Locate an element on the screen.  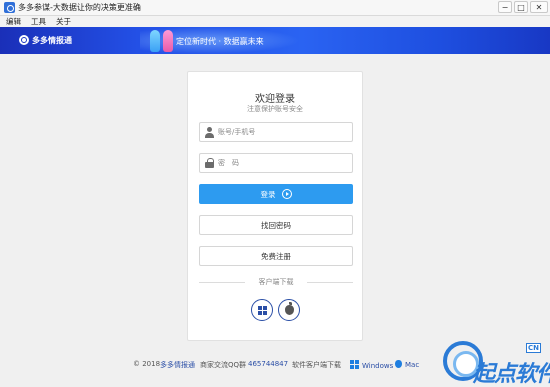
minimize-button: − is located at coordinates (505, 7).